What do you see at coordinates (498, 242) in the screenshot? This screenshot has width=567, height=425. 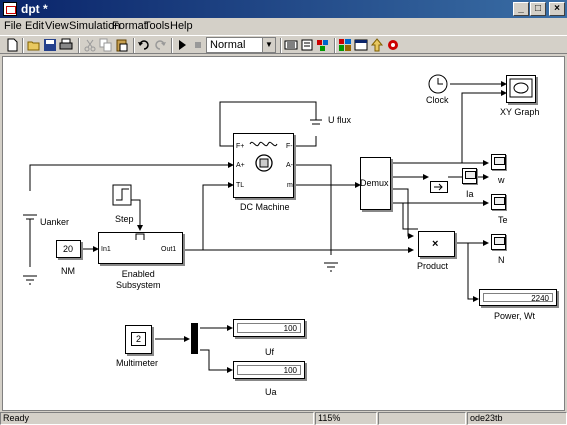 I see `scope-n` at bounding box center [498, 242].